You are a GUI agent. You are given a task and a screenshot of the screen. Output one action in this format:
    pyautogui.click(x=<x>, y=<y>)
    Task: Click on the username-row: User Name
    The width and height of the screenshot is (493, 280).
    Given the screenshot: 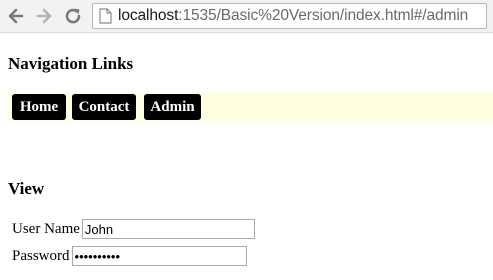 What is the action you would take?
    pyautogui.click(x=133, y=229)
    